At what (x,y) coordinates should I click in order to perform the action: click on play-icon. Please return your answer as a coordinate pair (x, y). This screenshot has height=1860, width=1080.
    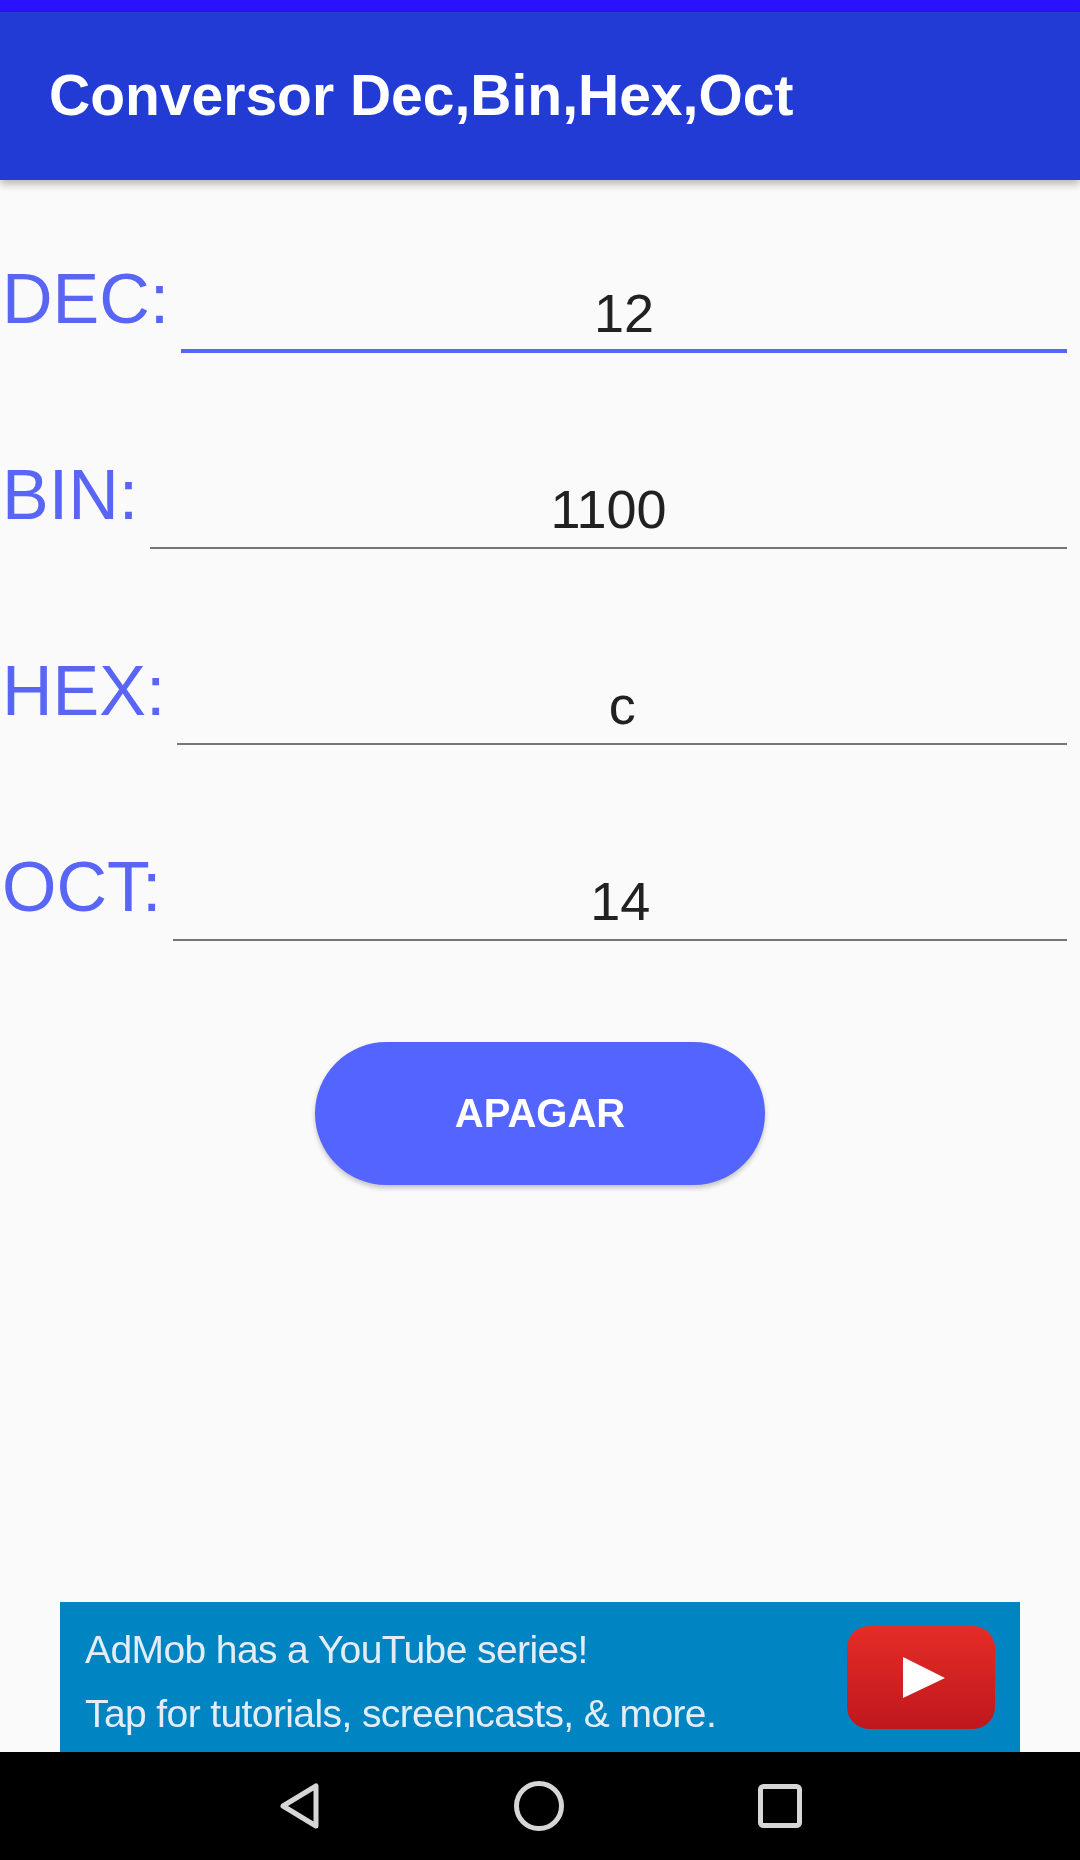
    Looking at the image, I should click on (921, 1677).